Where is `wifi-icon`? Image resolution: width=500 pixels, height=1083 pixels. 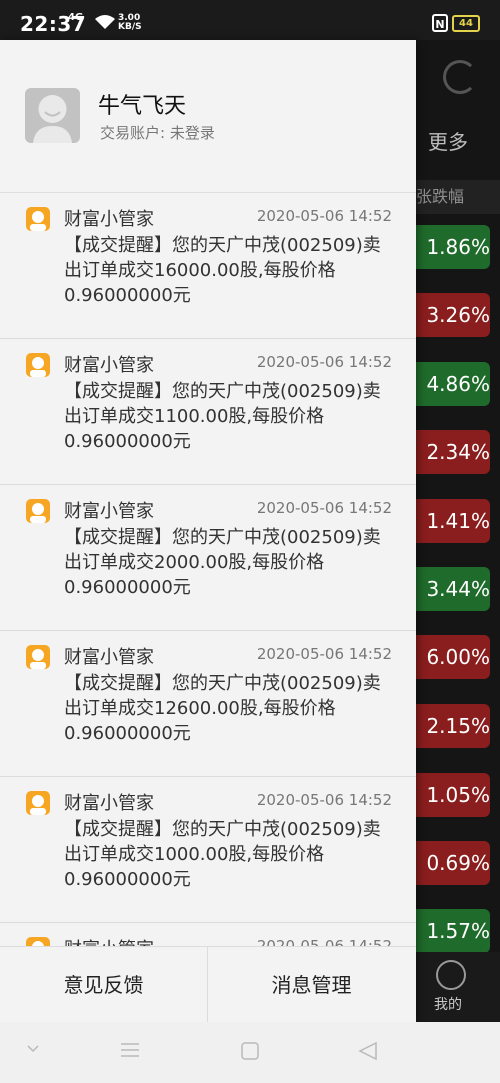
wifi-icon is located at coordinates (105, 22).